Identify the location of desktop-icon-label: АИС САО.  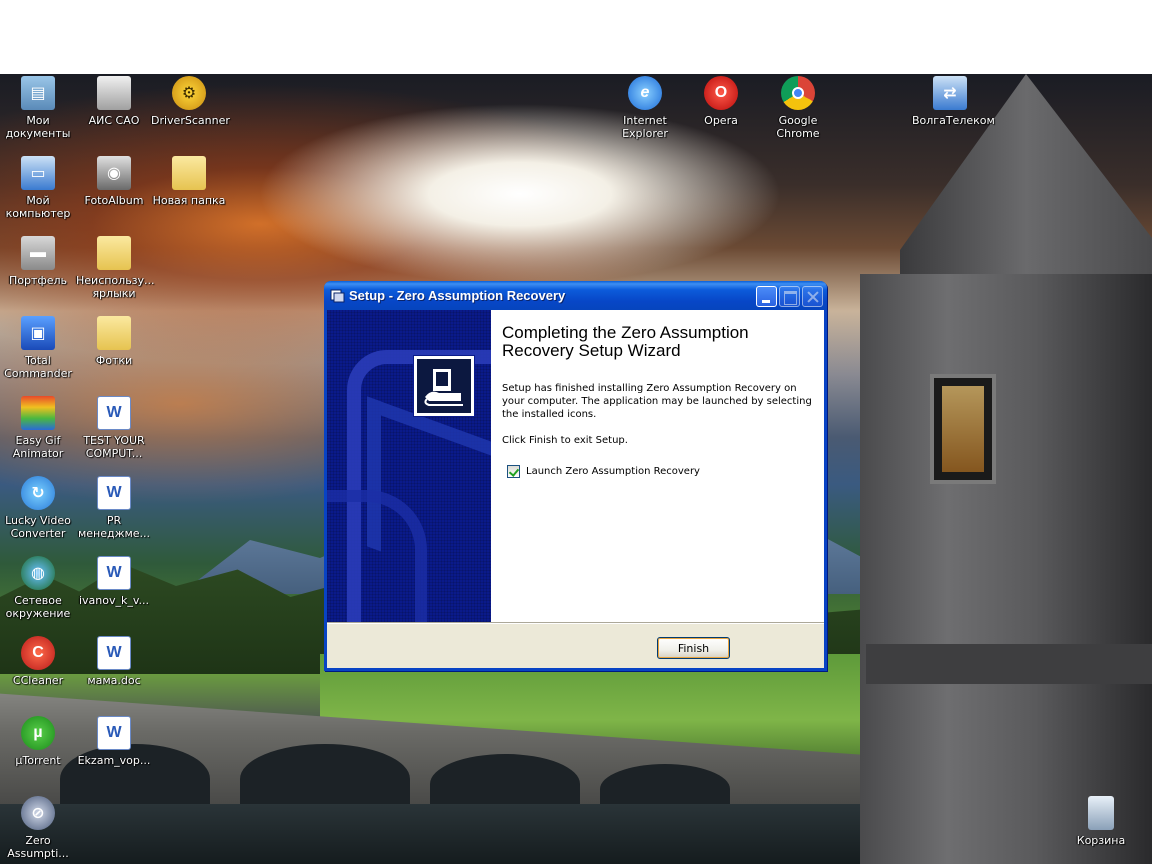
(114, 120).